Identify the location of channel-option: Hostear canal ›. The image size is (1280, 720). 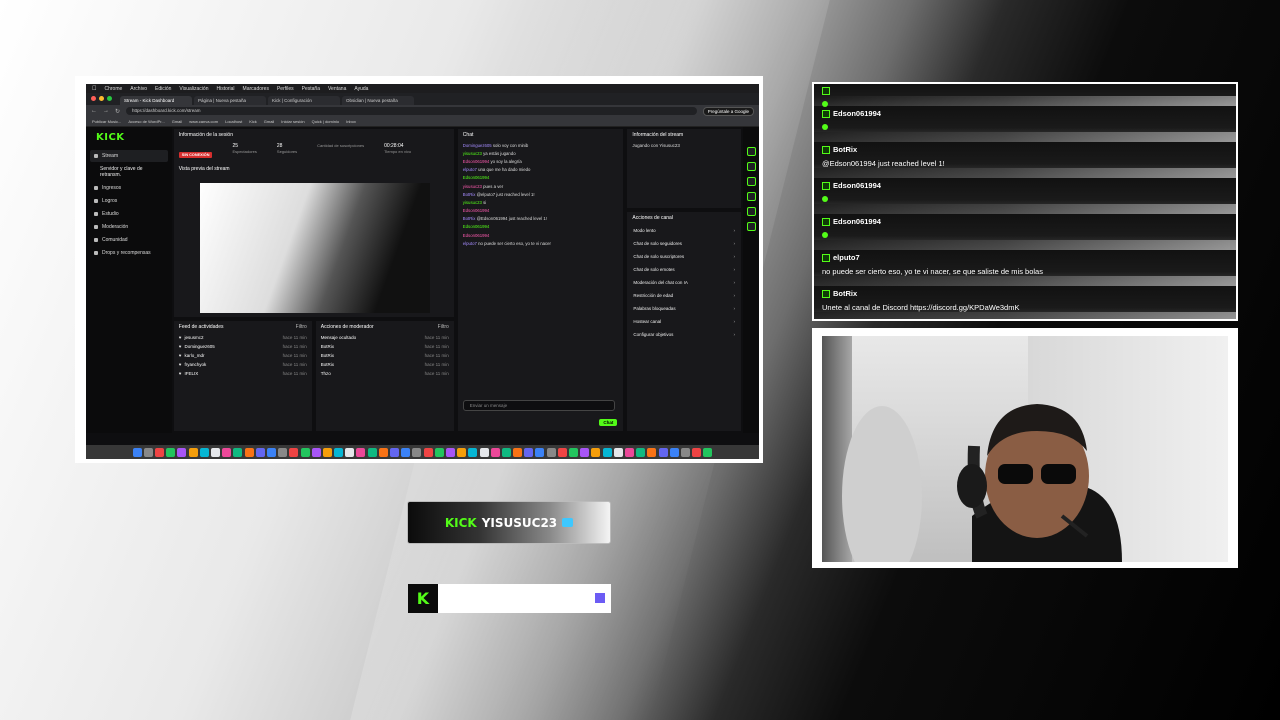
(684, 321).